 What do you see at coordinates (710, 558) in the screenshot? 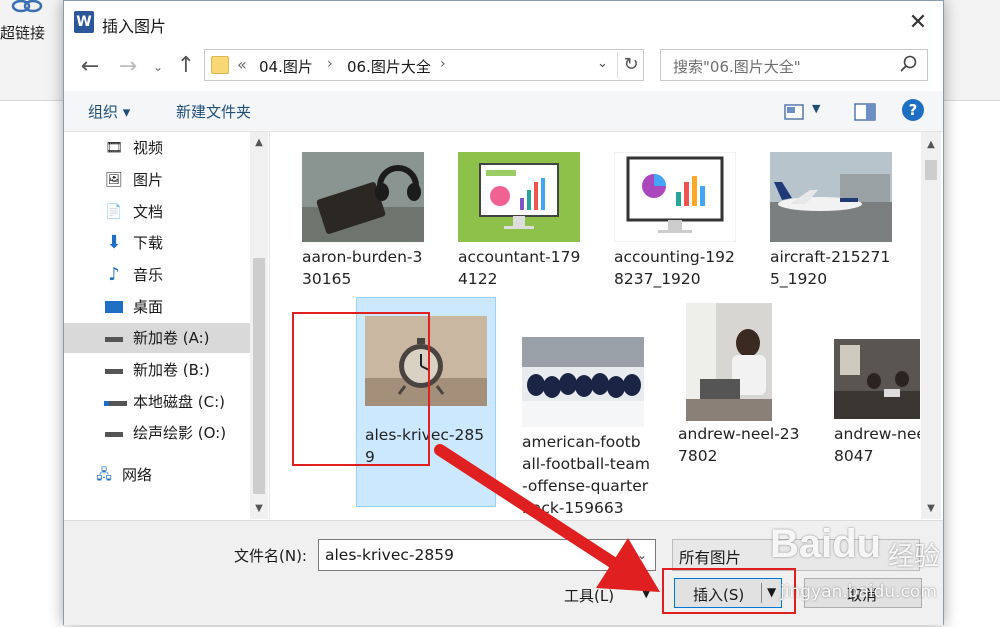
I see `file-type-filter-value: 所有图片` at bounding box center [710, 558].